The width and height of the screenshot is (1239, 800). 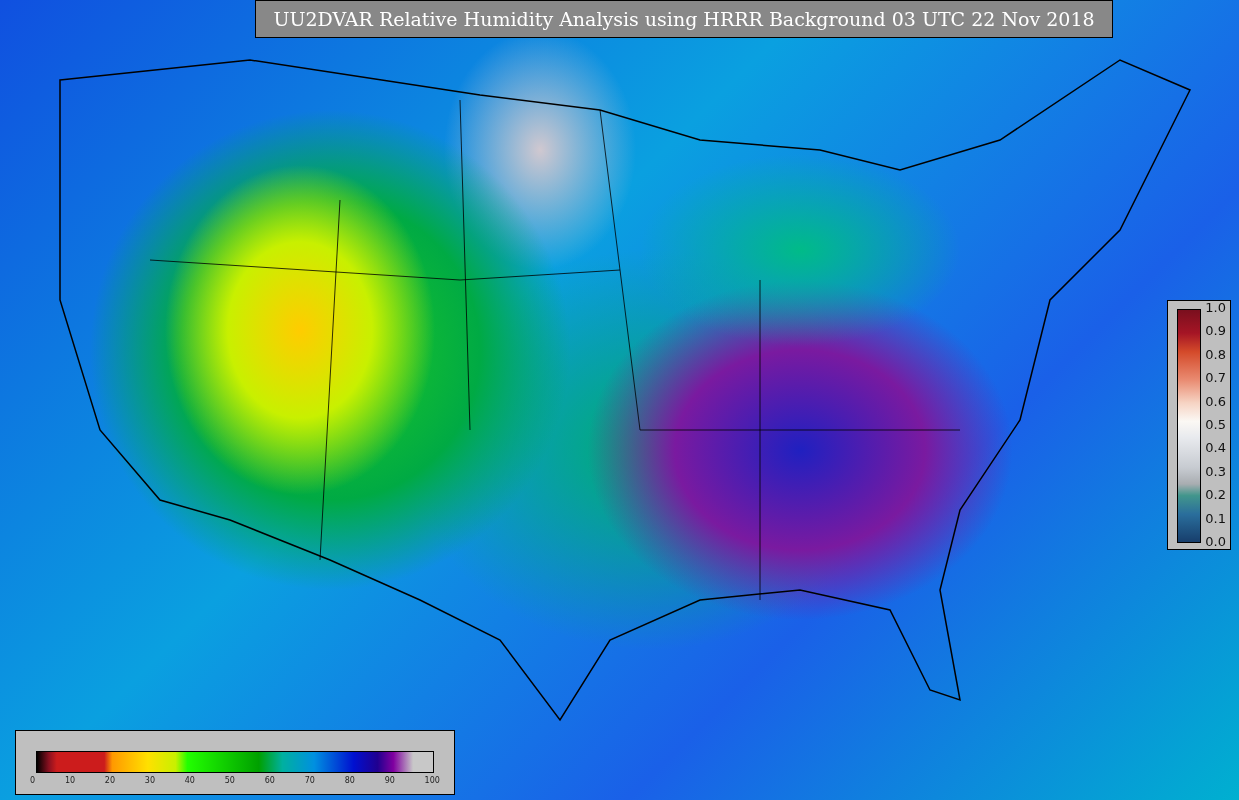 What do you see at coordinates (309, 780) in the screenshot?
I see `tick-label: 70` at bounding box center [309, 780].